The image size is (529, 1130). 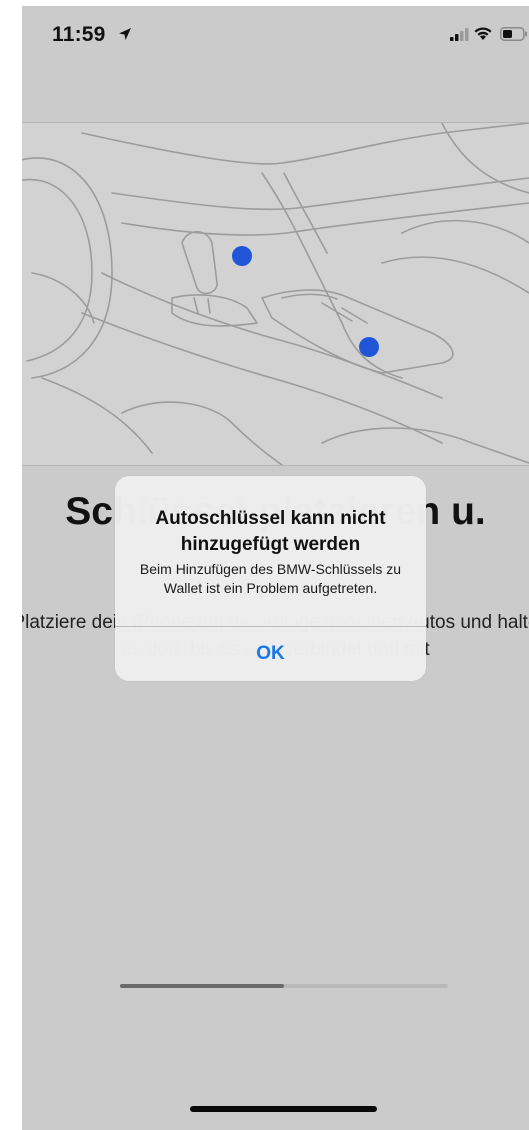 What do you see at coordinates (483, 33) in the screenshot?
I see `wifi-icon` at bounding box center [483, 33].